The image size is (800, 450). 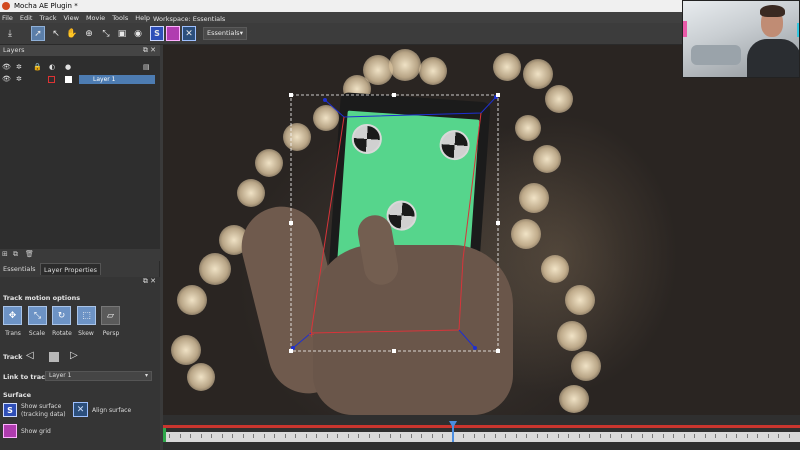 I want to click on menu-file: File, so click(x=7, y=18).